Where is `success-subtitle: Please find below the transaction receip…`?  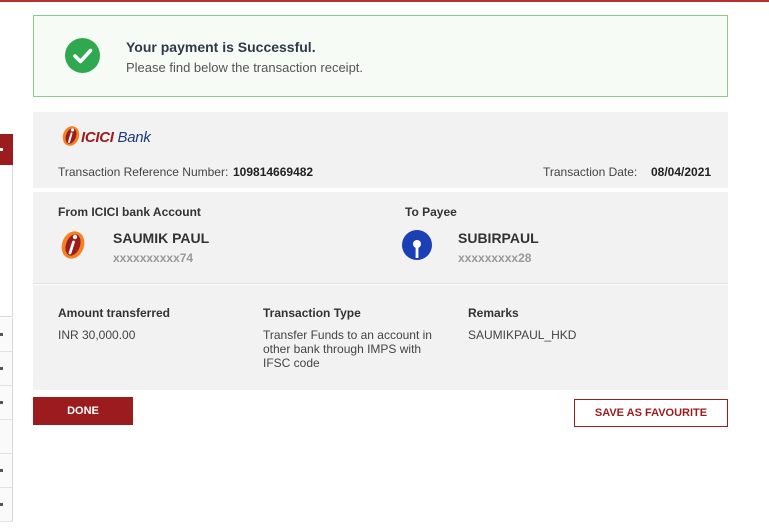 success-subtitle: Please find below the transaction receip… is located at coordinates (245, 67).